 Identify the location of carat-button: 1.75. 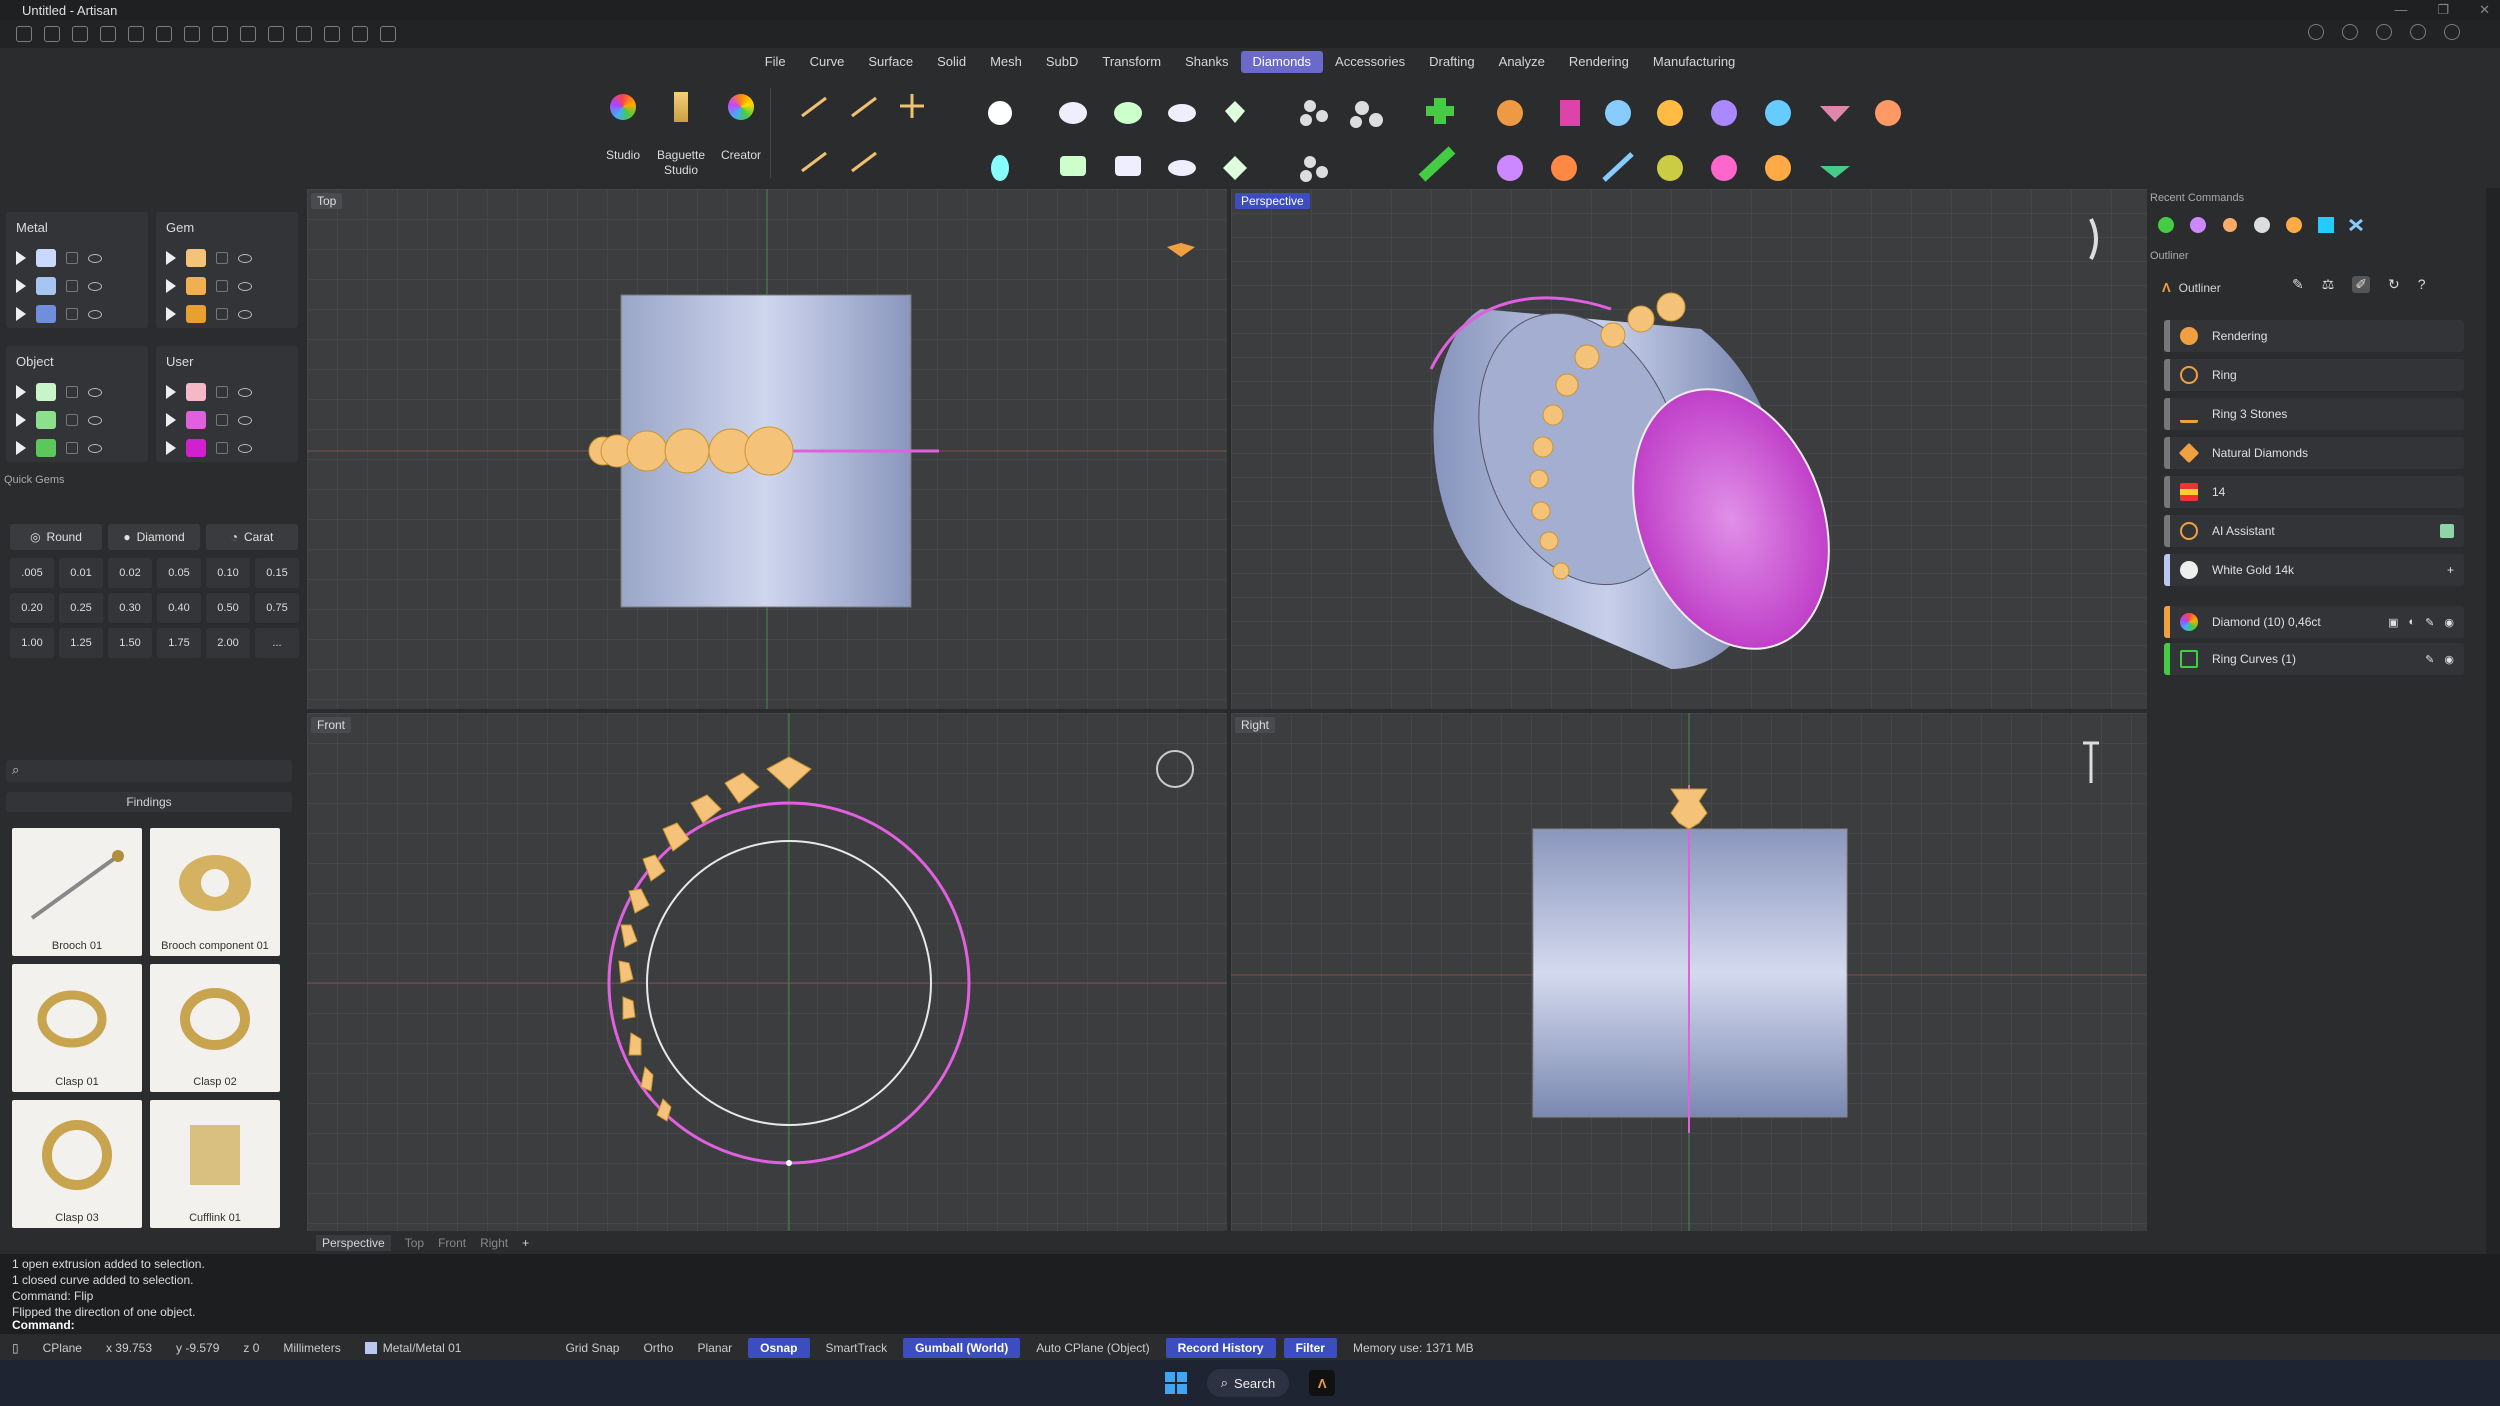
(179, 643).